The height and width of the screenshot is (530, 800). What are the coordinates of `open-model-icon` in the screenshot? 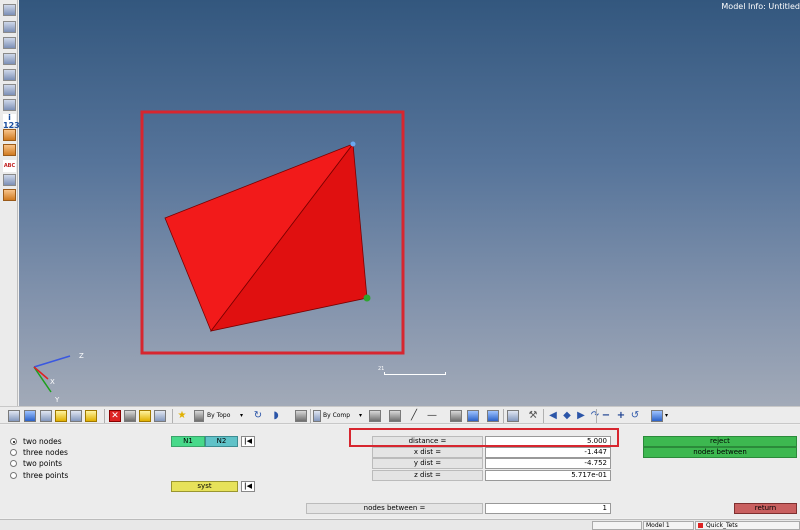 It's located at (14, 416).